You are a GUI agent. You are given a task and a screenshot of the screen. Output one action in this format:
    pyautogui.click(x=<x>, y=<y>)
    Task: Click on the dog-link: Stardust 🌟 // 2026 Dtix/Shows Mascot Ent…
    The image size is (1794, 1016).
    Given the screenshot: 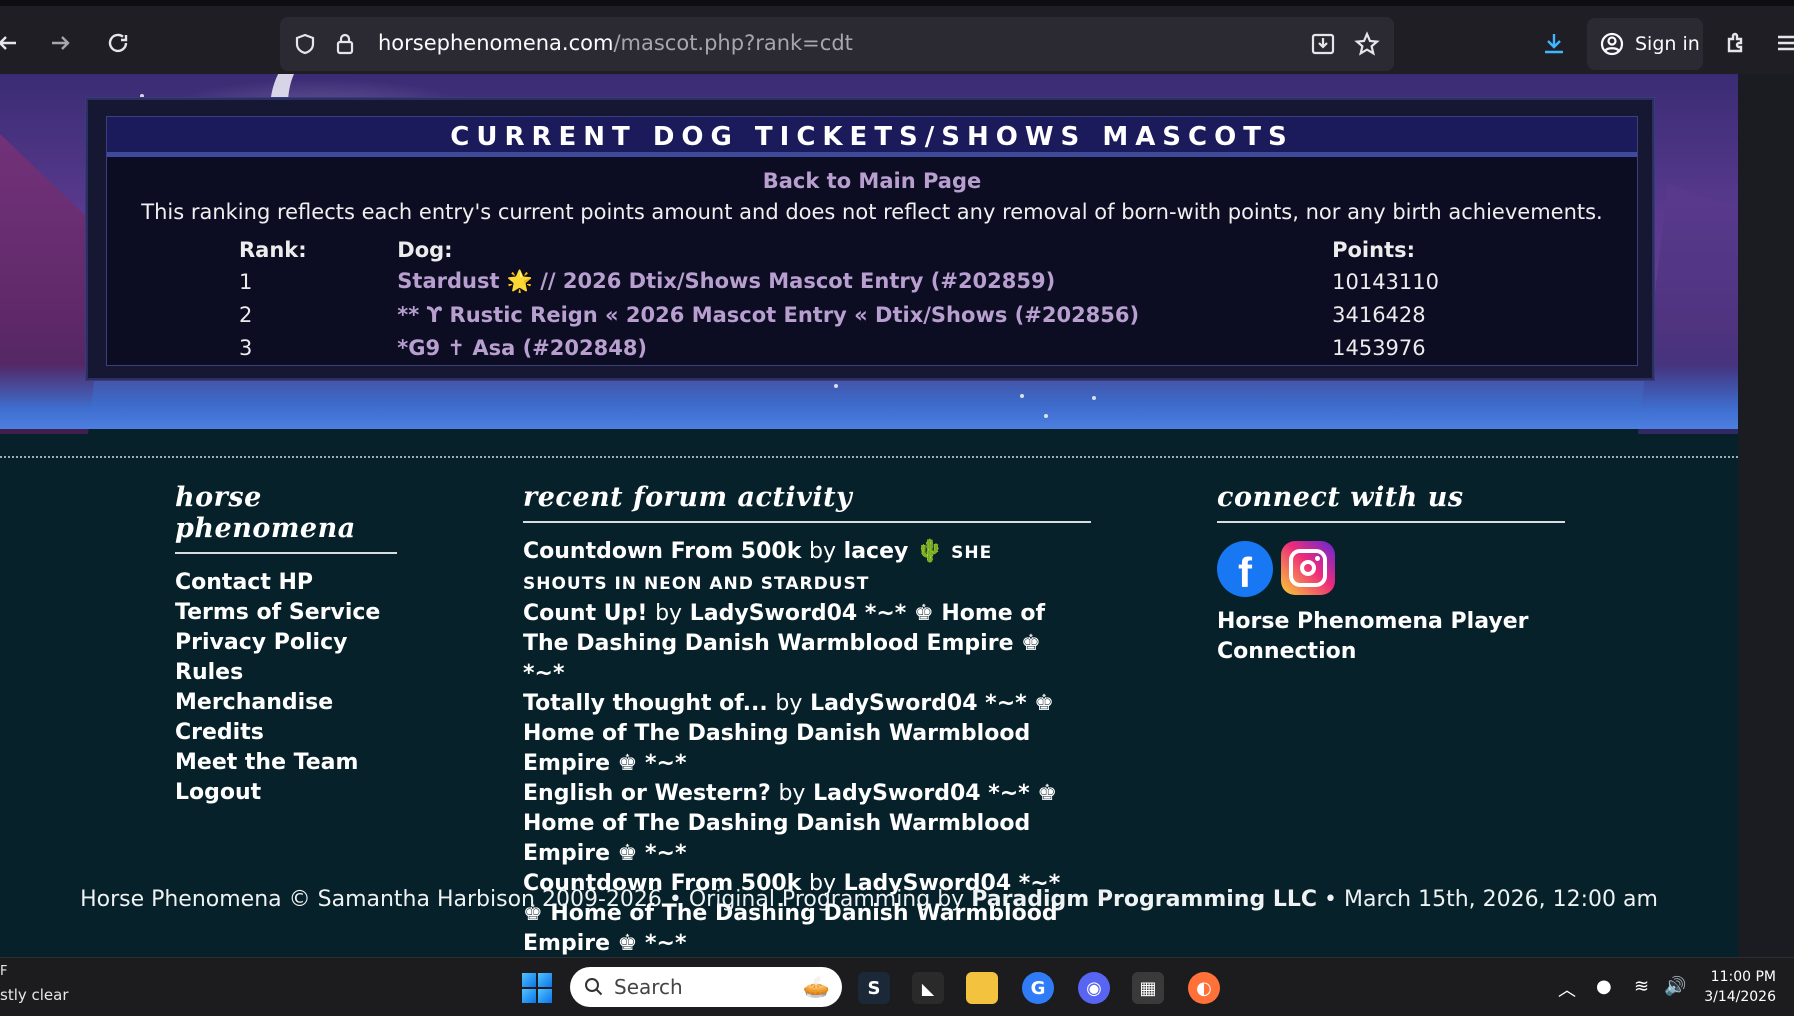 What is the action you would take?
    pyautogui.click(x=726, y=281)
    